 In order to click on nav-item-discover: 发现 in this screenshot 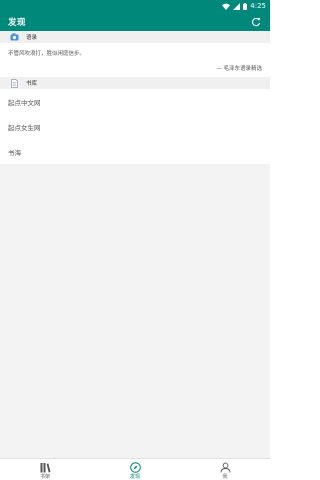, I will do `click(135, 469)`.